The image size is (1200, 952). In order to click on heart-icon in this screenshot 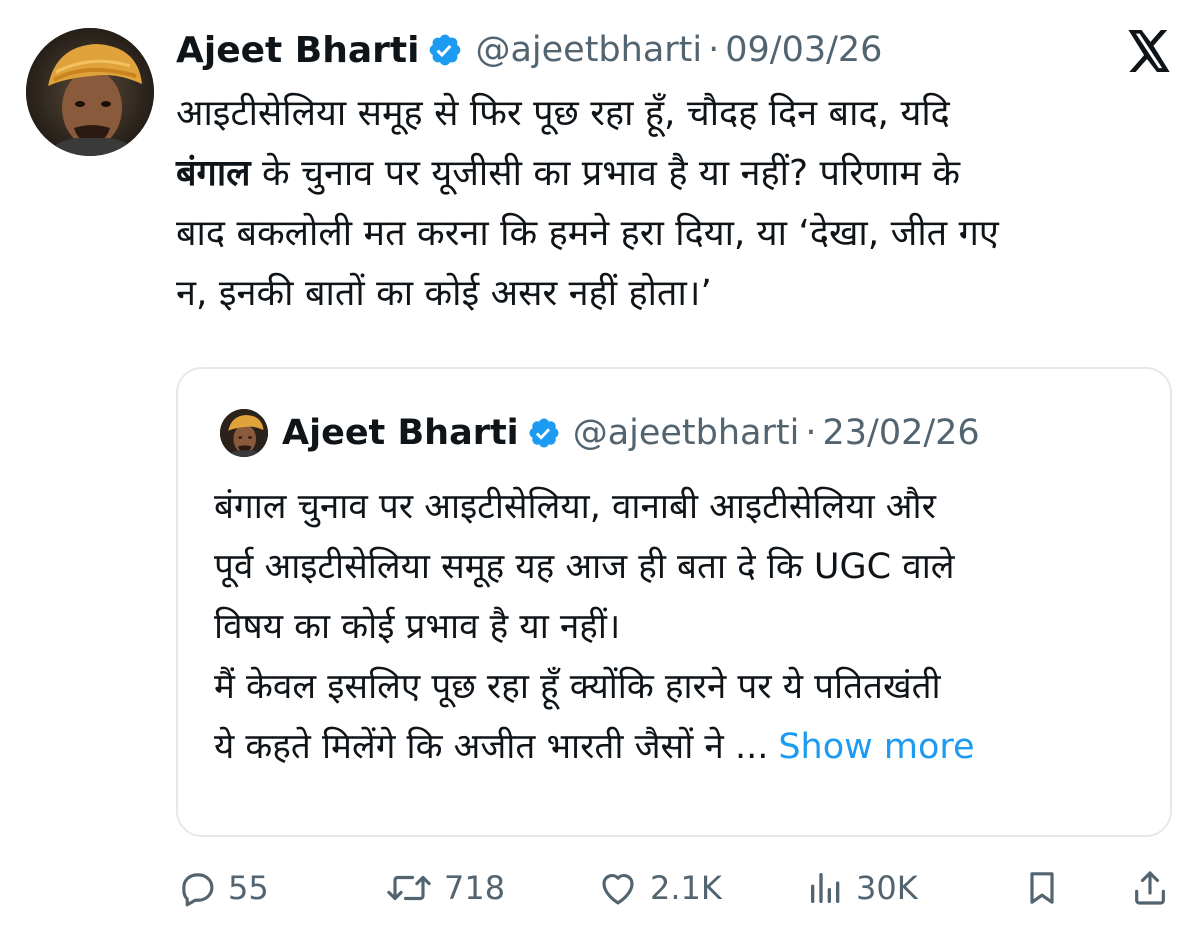, I will do `click(618, 888)`.